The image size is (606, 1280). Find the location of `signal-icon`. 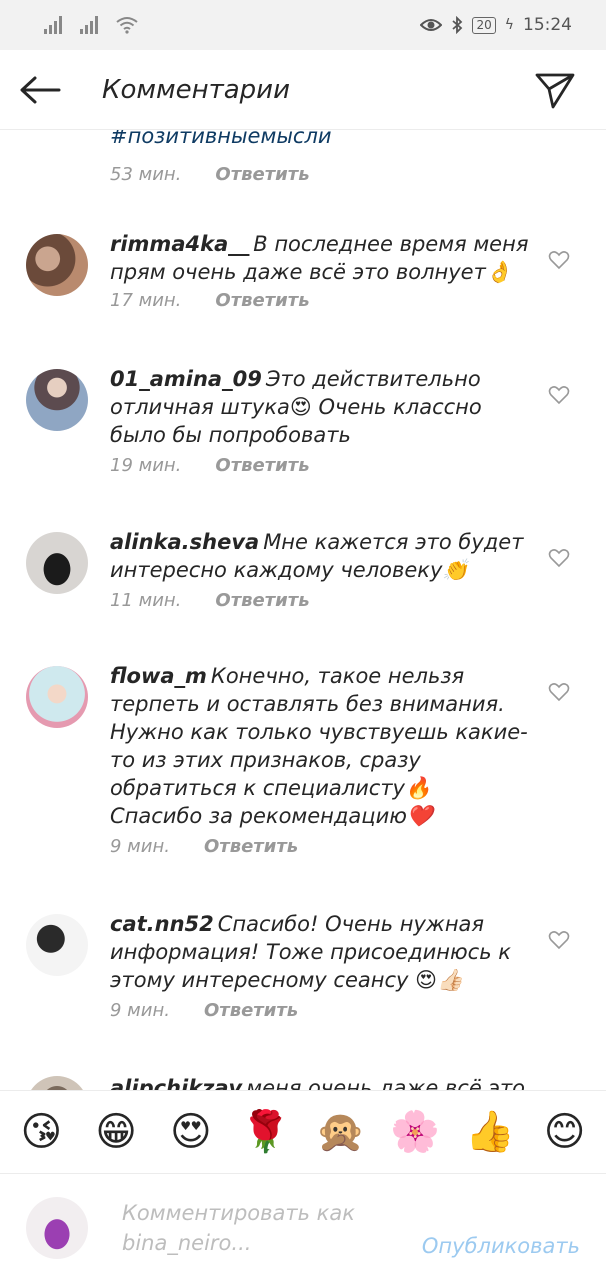

signal-icon is located at coordinates (53, 25).